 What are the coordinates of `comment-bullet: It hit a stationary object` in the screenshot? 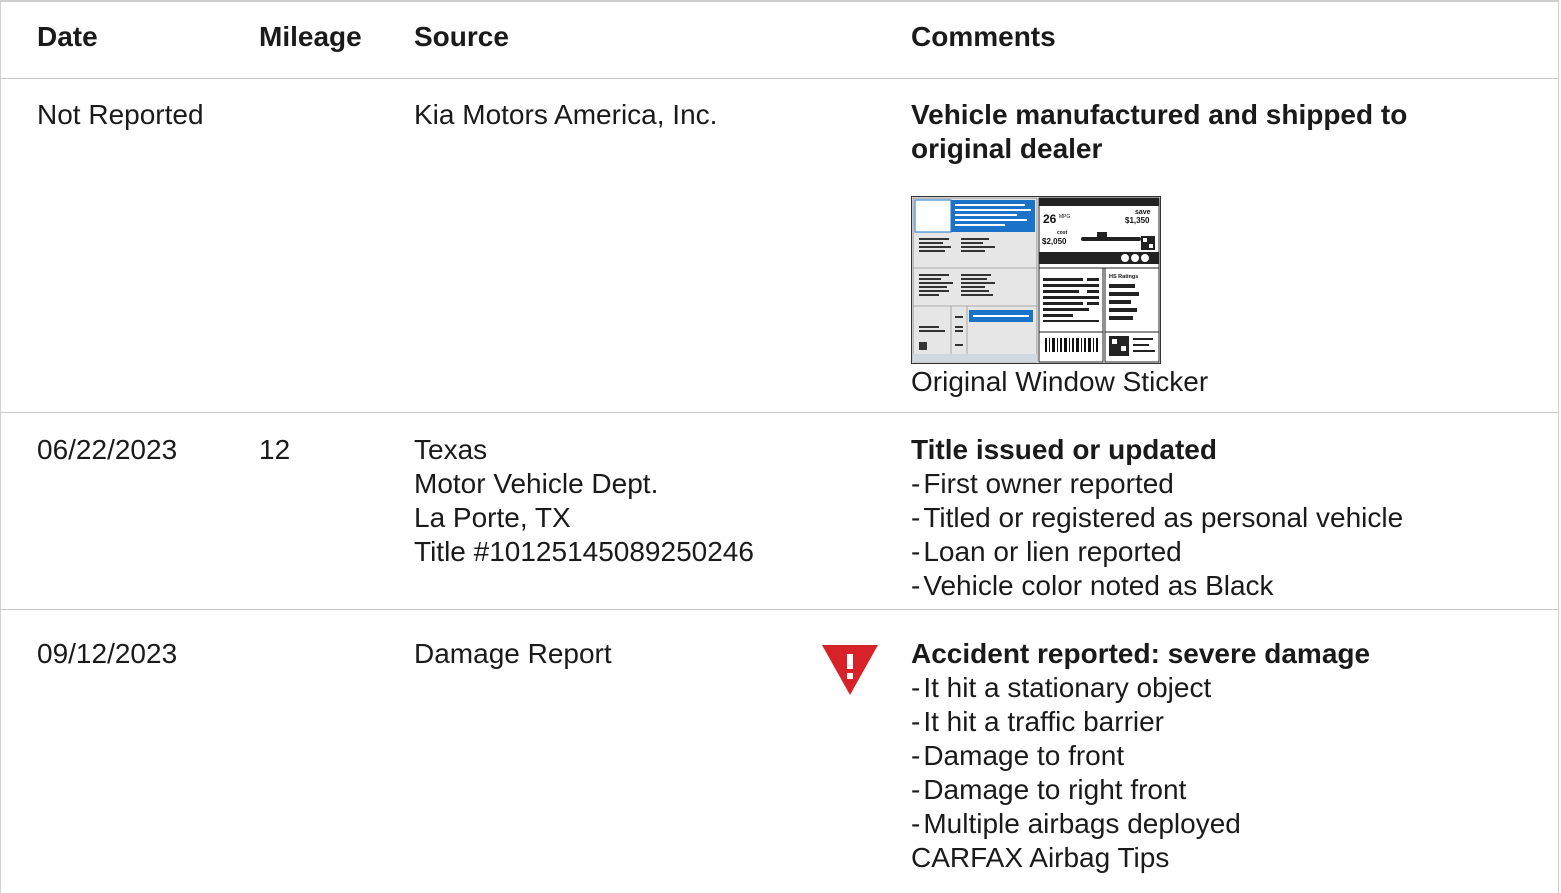 It's located at (1231, 688).